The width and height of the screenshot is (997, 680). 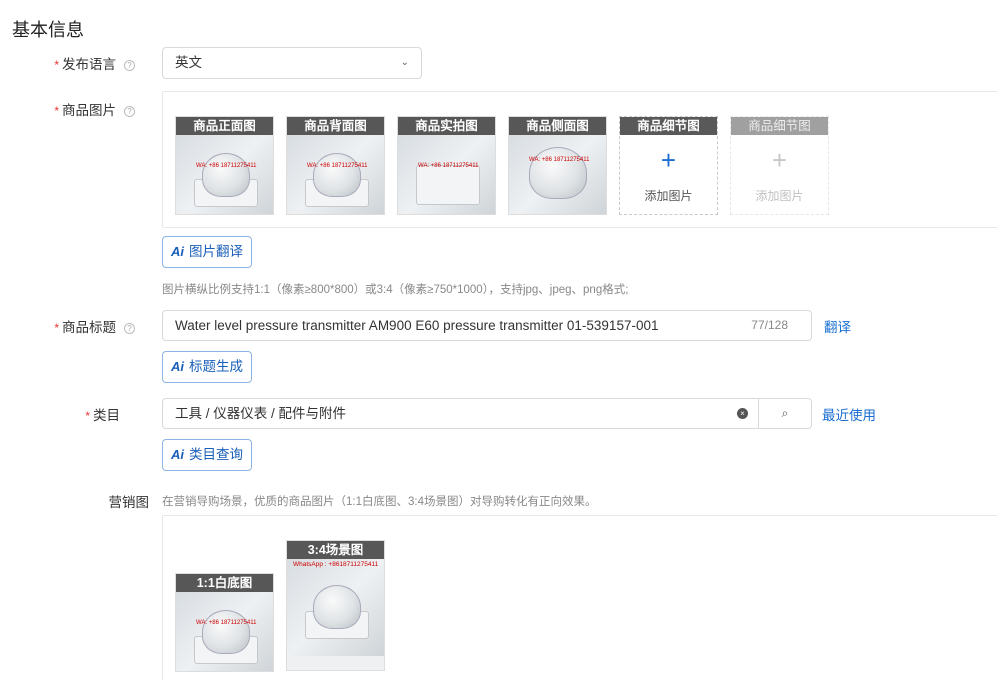 I want to click on recent-used-link: 最近使用, so click(x=849, y=414).